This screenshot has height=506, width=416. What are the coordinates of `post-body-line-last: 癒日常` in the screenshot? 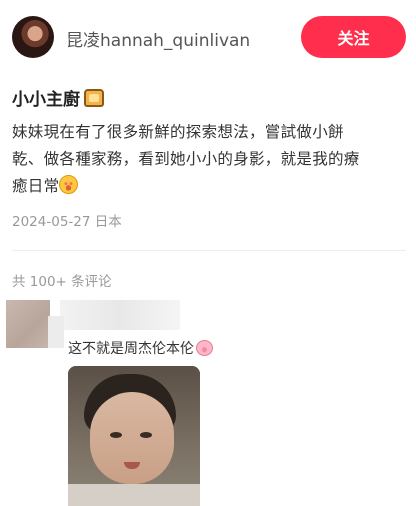 It's located at (210, 186).